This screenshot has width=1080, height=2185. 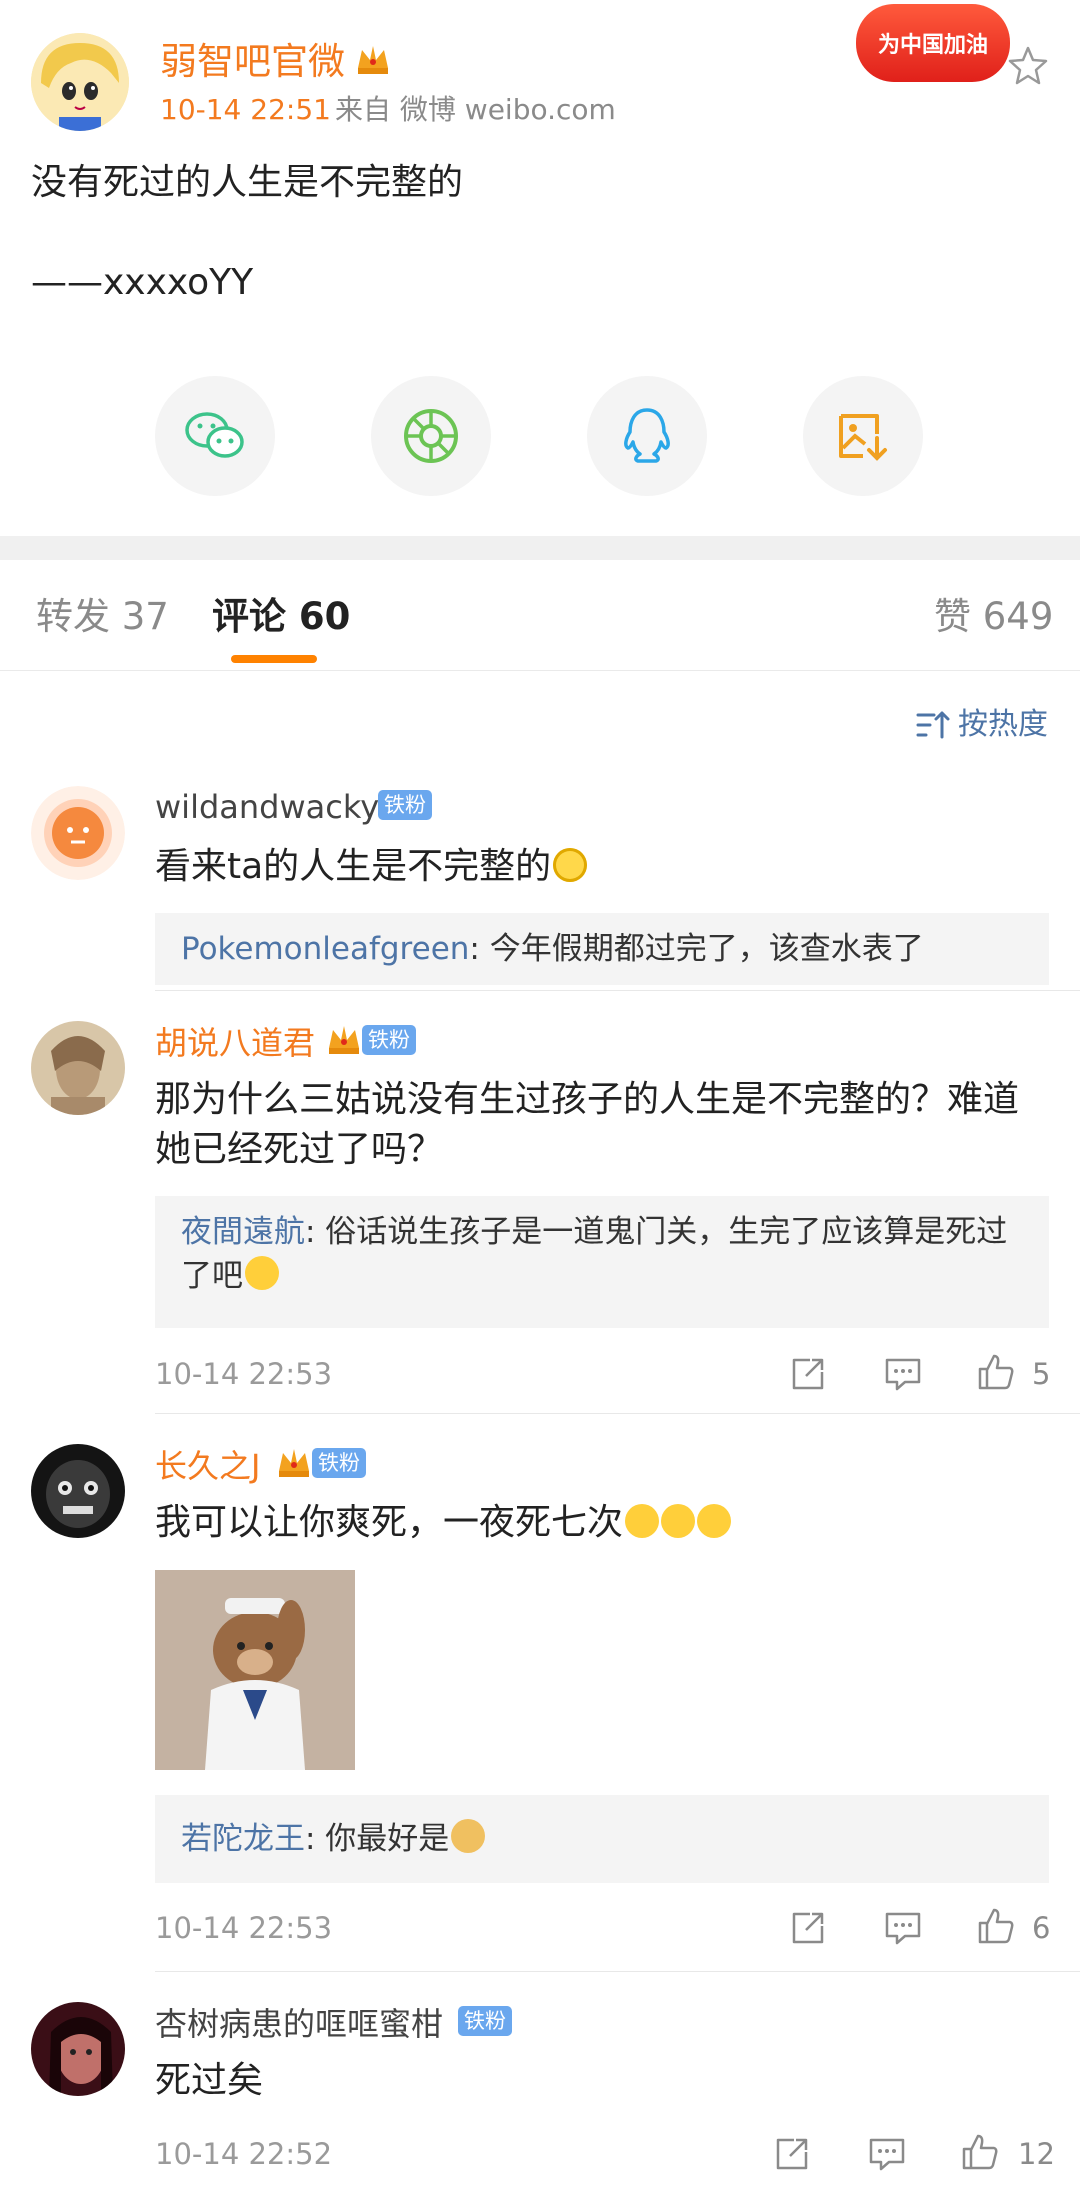 I want to click on save-image-icon, so click(x=863, y=437).